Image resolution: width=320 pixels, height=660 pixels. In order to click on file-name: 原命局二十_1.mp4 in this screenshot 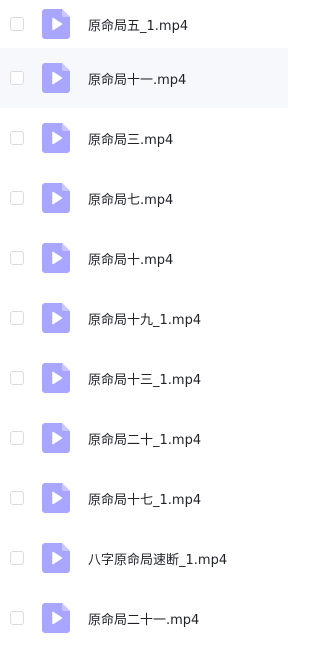, I will do `click(144, 438)`.